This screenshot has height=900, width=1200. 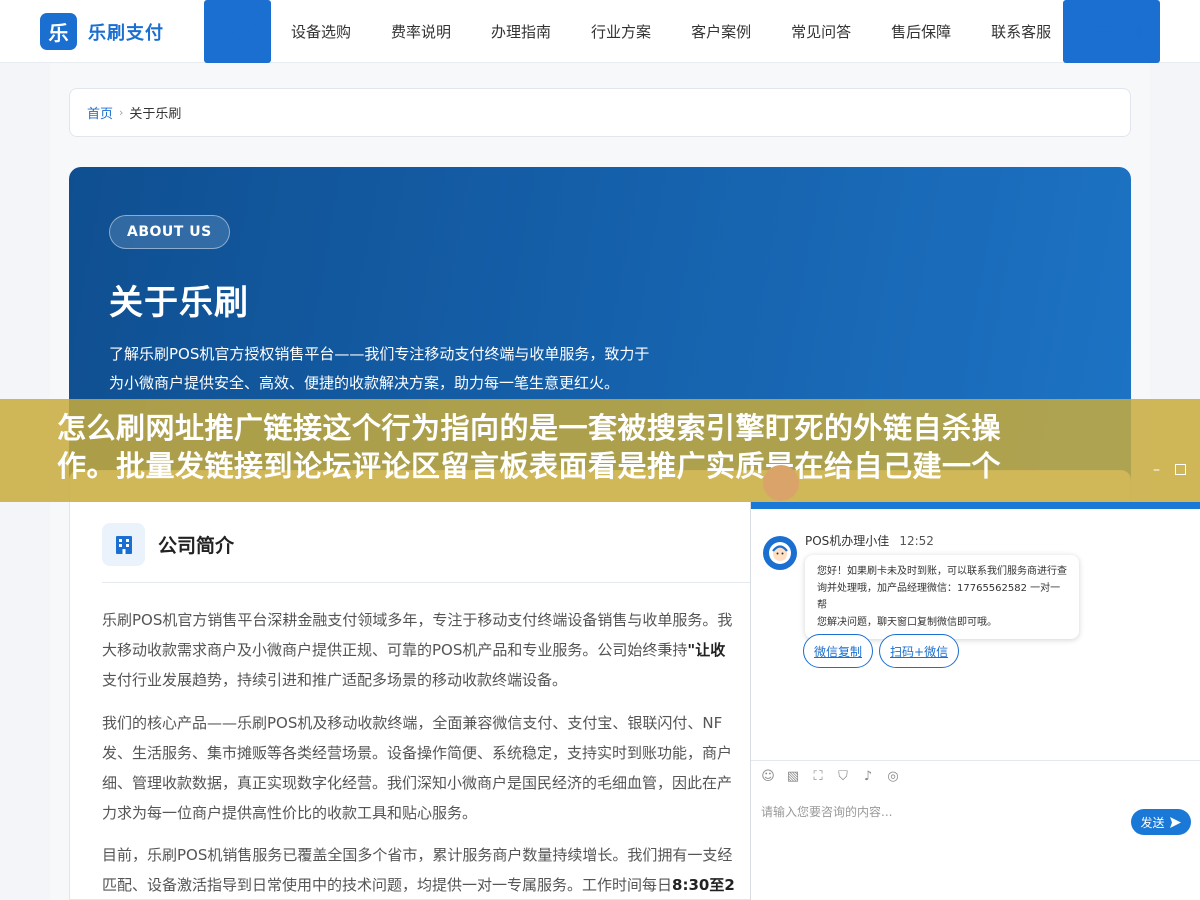 What do you see at coordinates (1180, 469) in the screenshot?
I see `maximize-icon` at bounding box center [1180, 469].